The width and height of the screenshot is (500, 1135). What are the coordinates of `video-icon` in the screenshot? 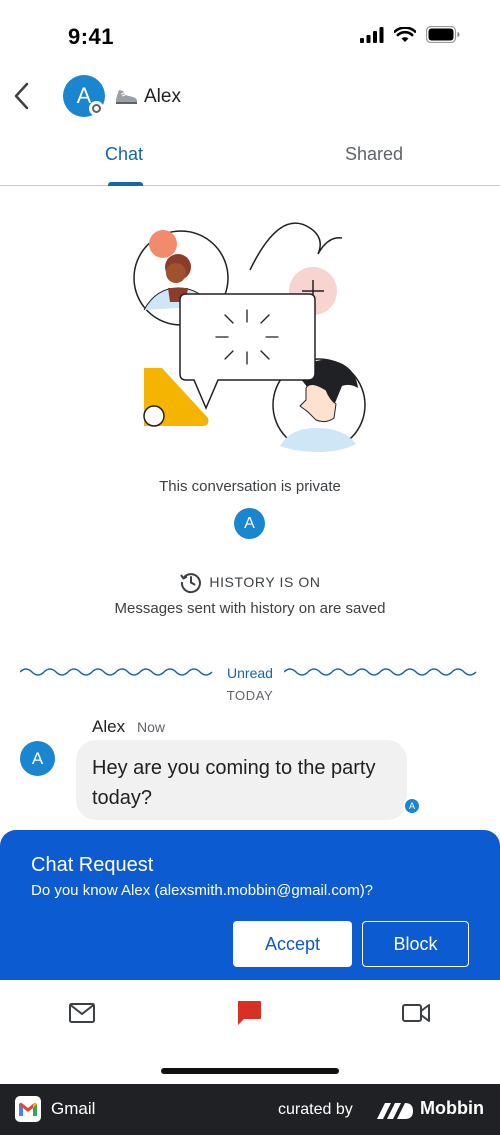 It's located at (416, 1013).